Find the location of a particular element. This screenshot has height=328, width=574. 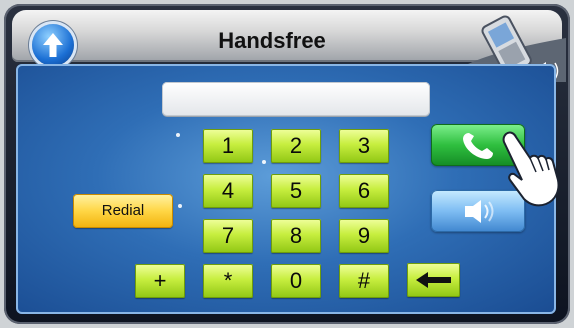

backspace-button is located at coordinates (433, 280).